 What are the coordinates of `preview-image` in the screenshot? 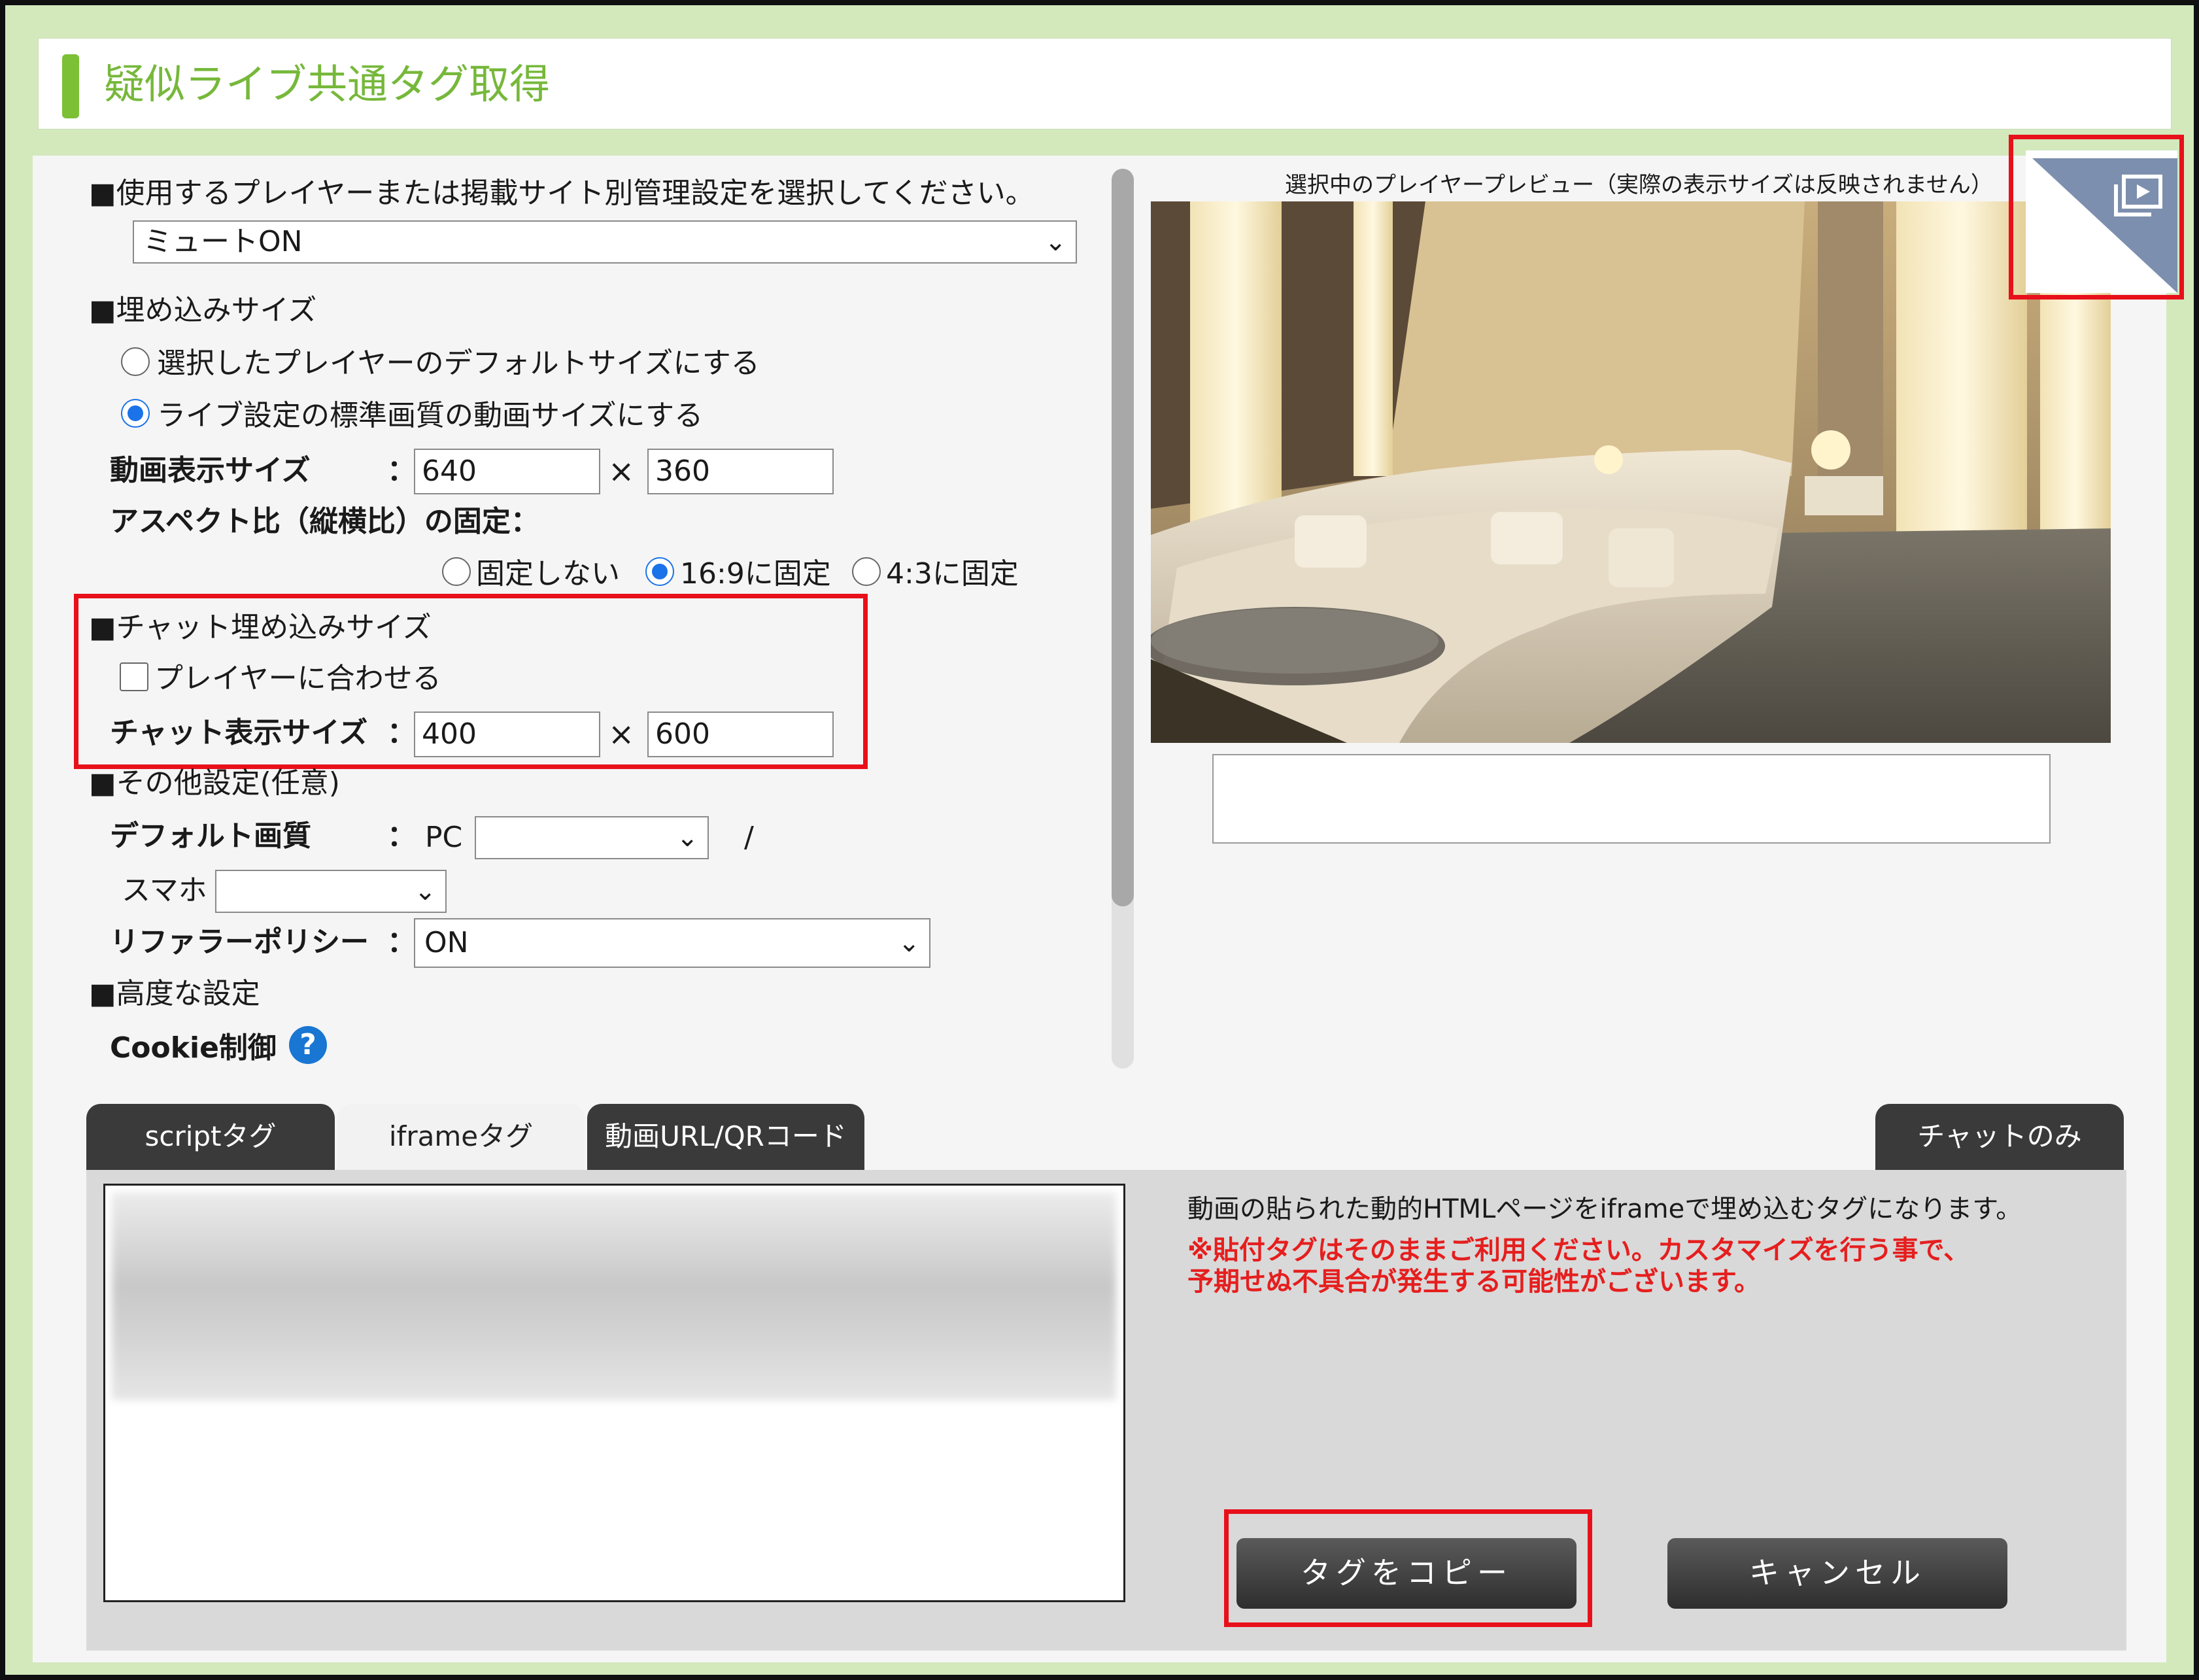 It's located at (1631, 472).